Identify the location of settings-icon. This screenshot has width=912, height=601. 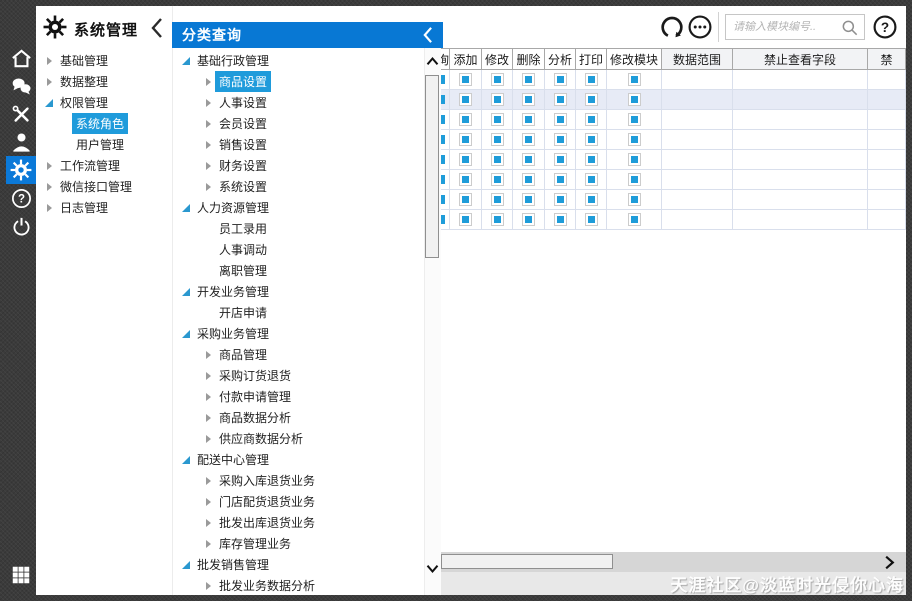
(21, 170).